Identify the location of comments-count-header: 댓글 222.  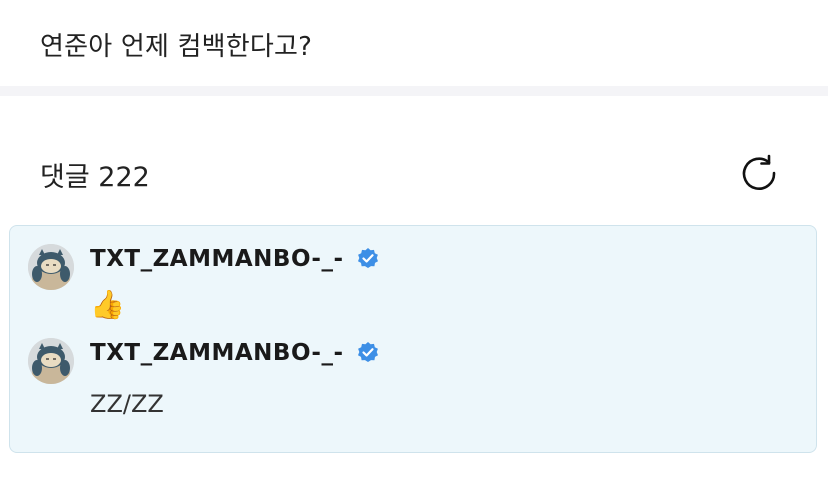
(95, 177).